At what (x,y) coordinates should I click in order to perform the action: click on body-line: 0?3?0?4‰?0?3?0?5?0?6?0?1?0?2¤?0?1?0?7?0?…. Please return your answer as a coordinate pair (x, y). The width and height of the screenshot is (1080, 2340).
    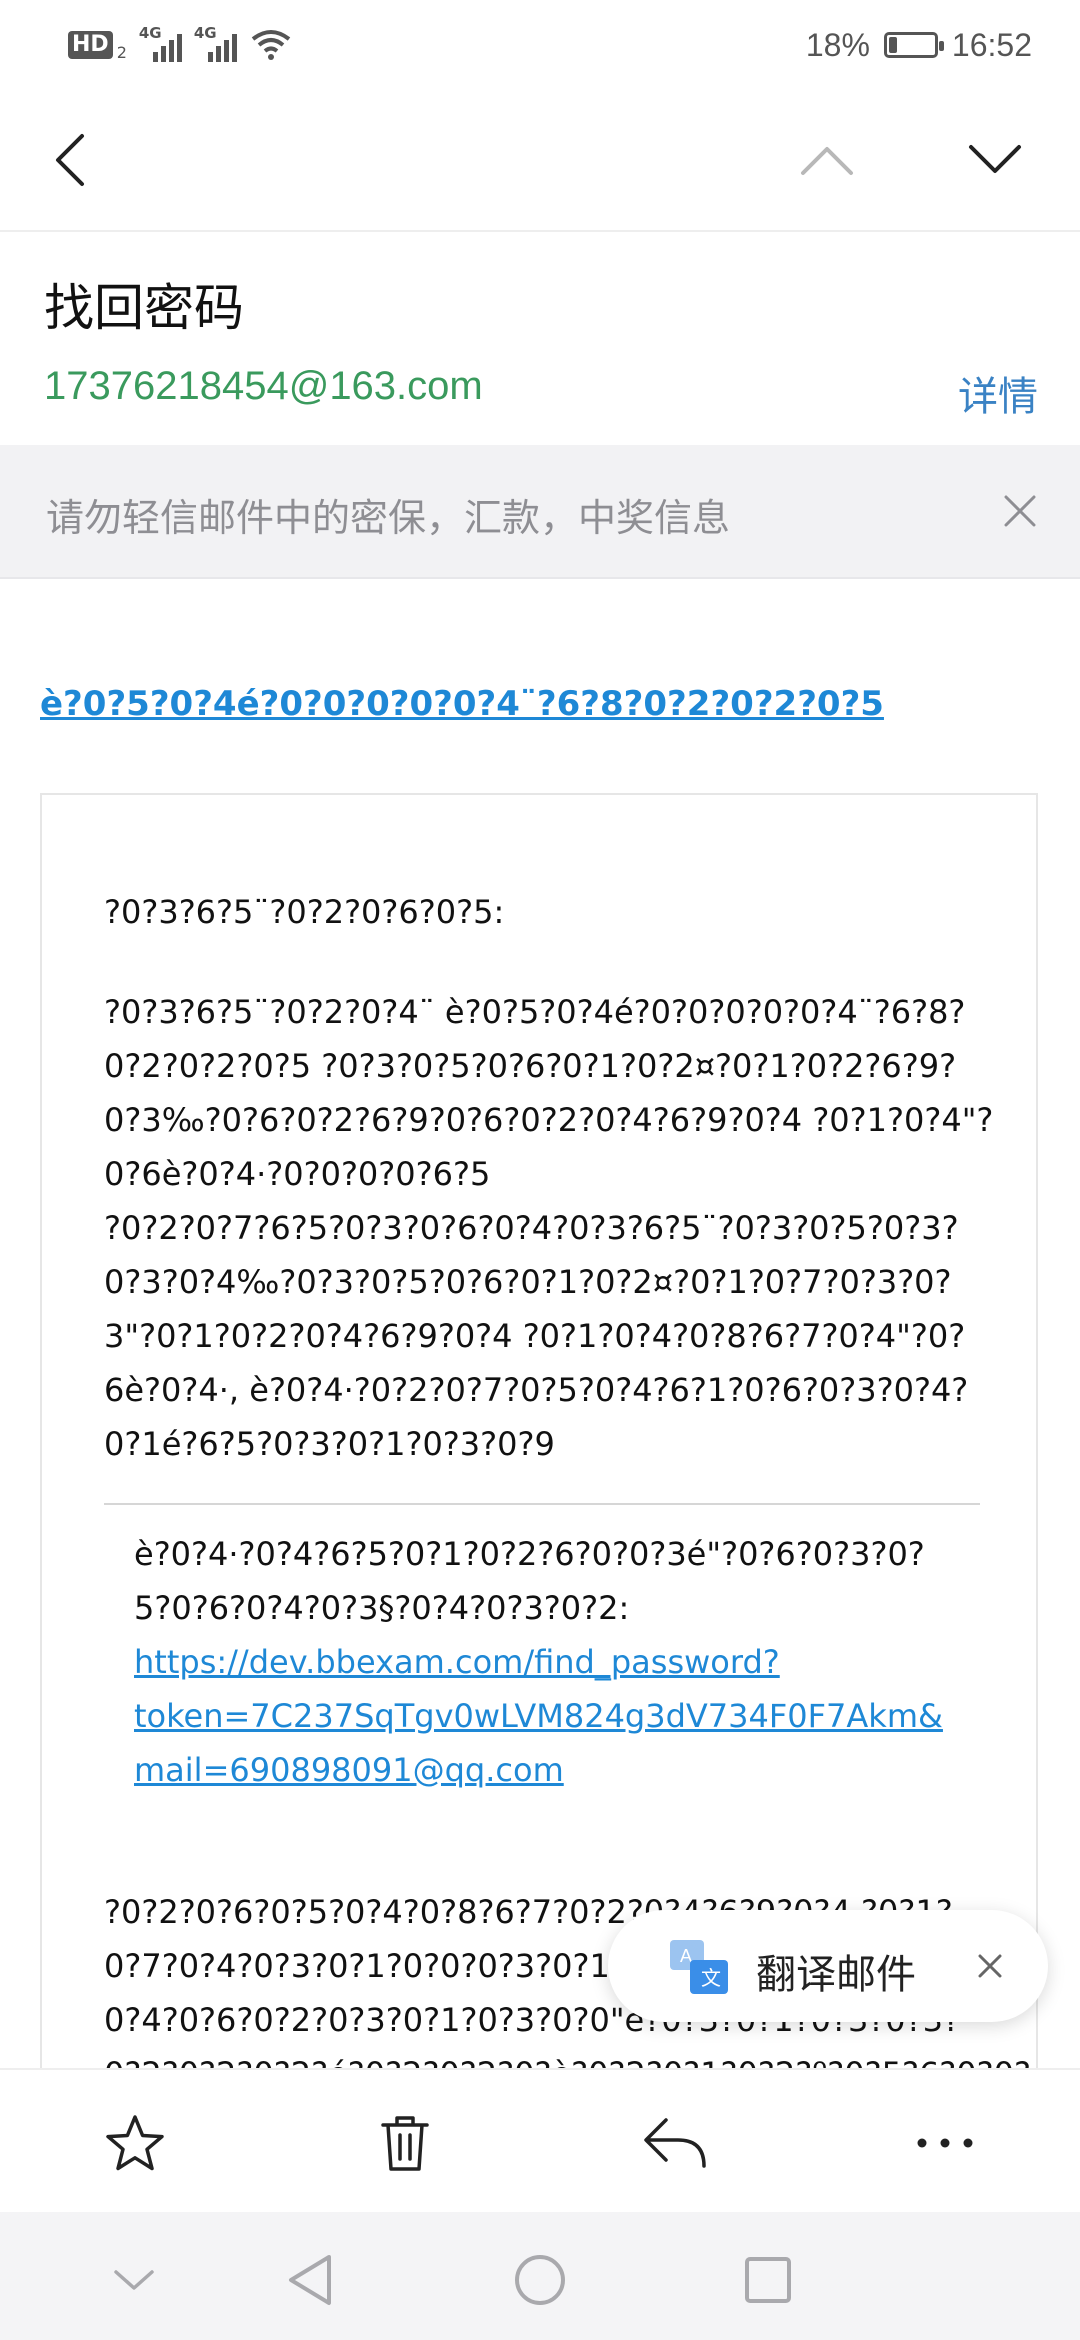
    Looking at the image, I should click on (528, 1282).